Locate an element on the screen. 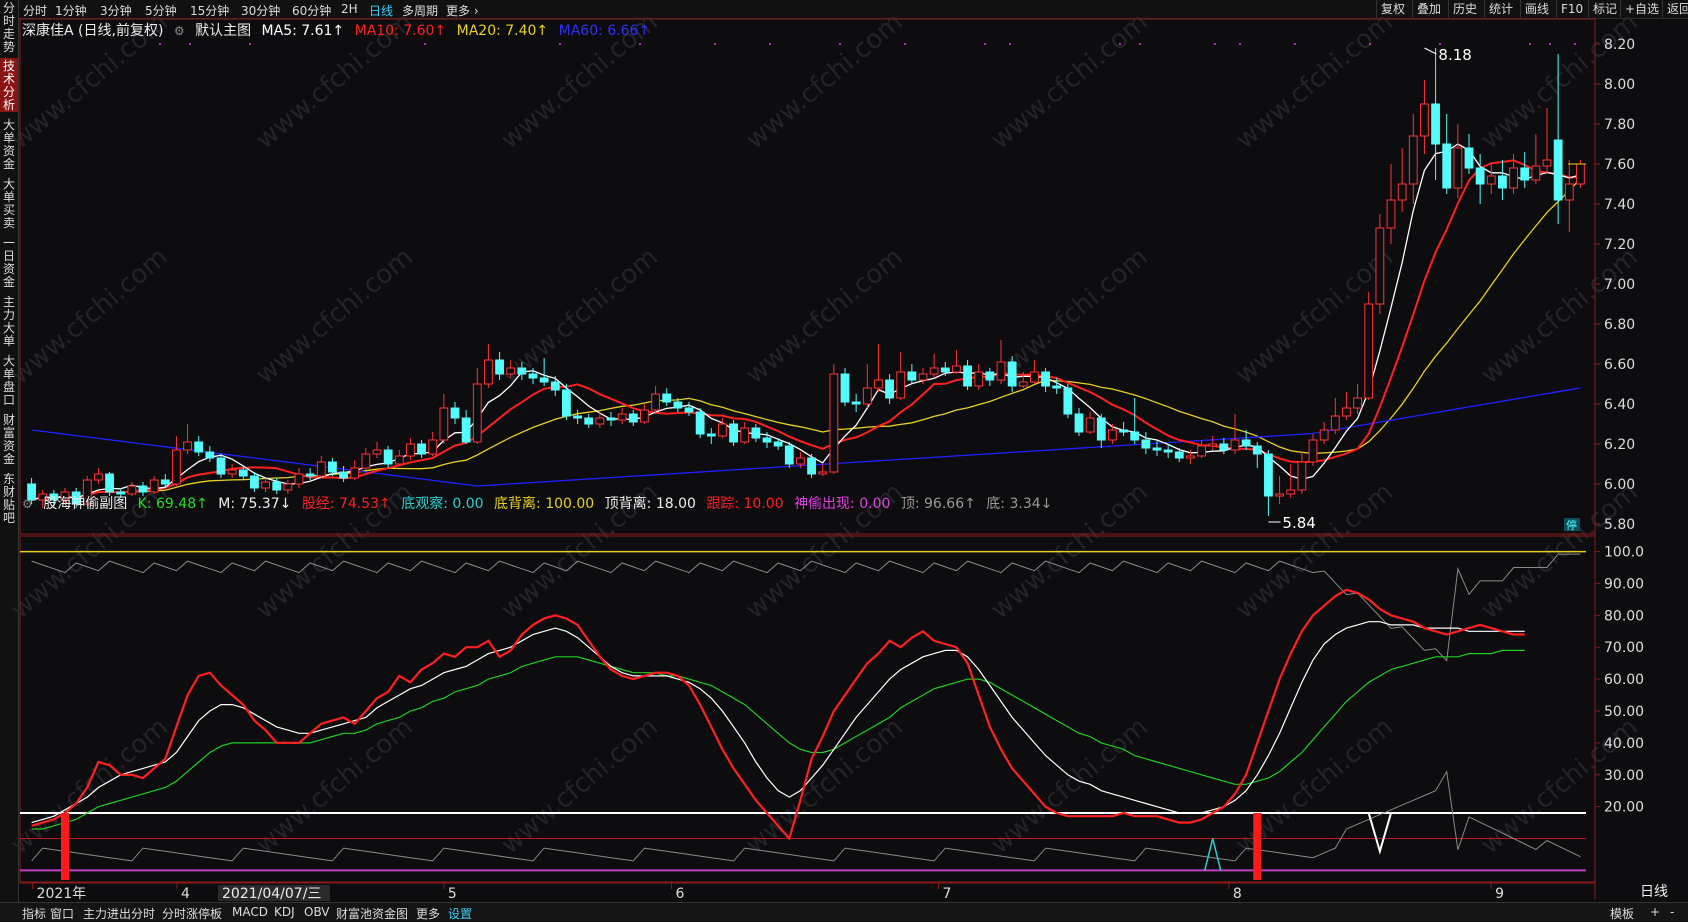 Image resolution: width=1688 pixels, height=922 pixels. zoom-in-button: + is located at coordinates (1655, 912).